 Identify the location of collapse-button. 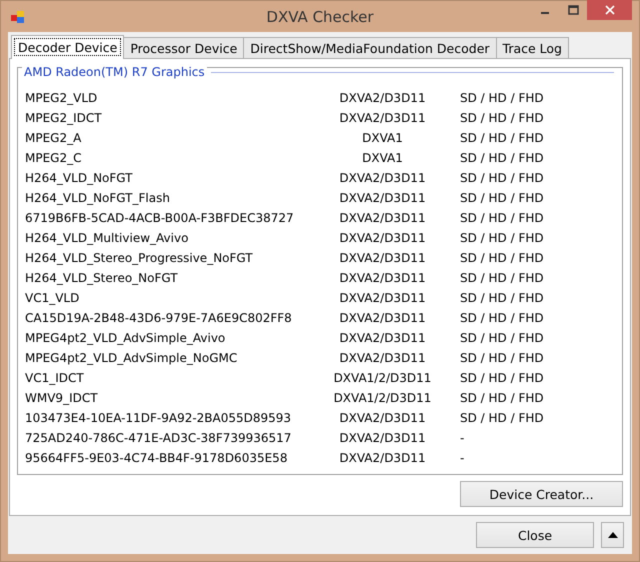
(612, 535).